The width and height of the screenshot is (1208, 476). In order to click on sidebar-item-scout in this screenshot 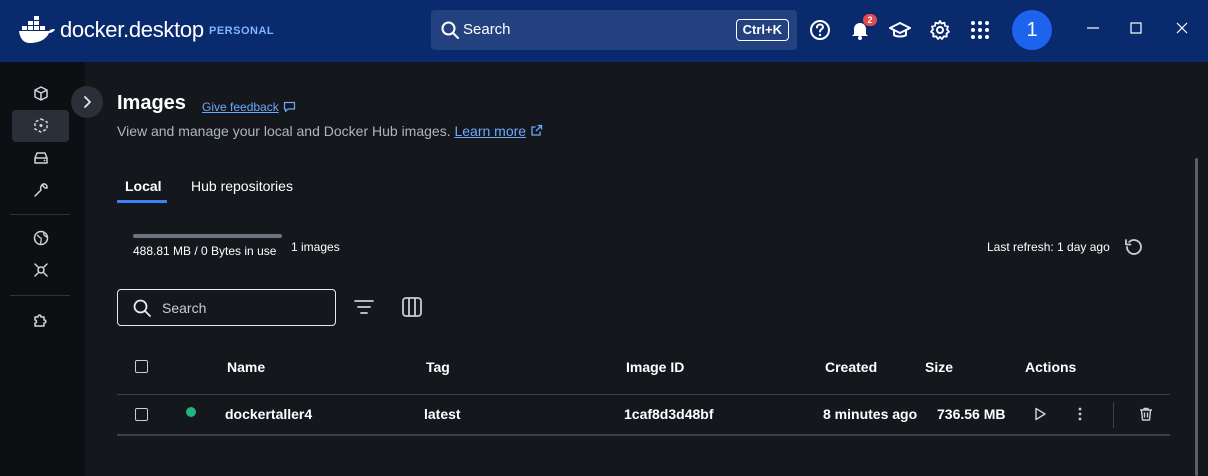, I will do `click(40, 270)`.